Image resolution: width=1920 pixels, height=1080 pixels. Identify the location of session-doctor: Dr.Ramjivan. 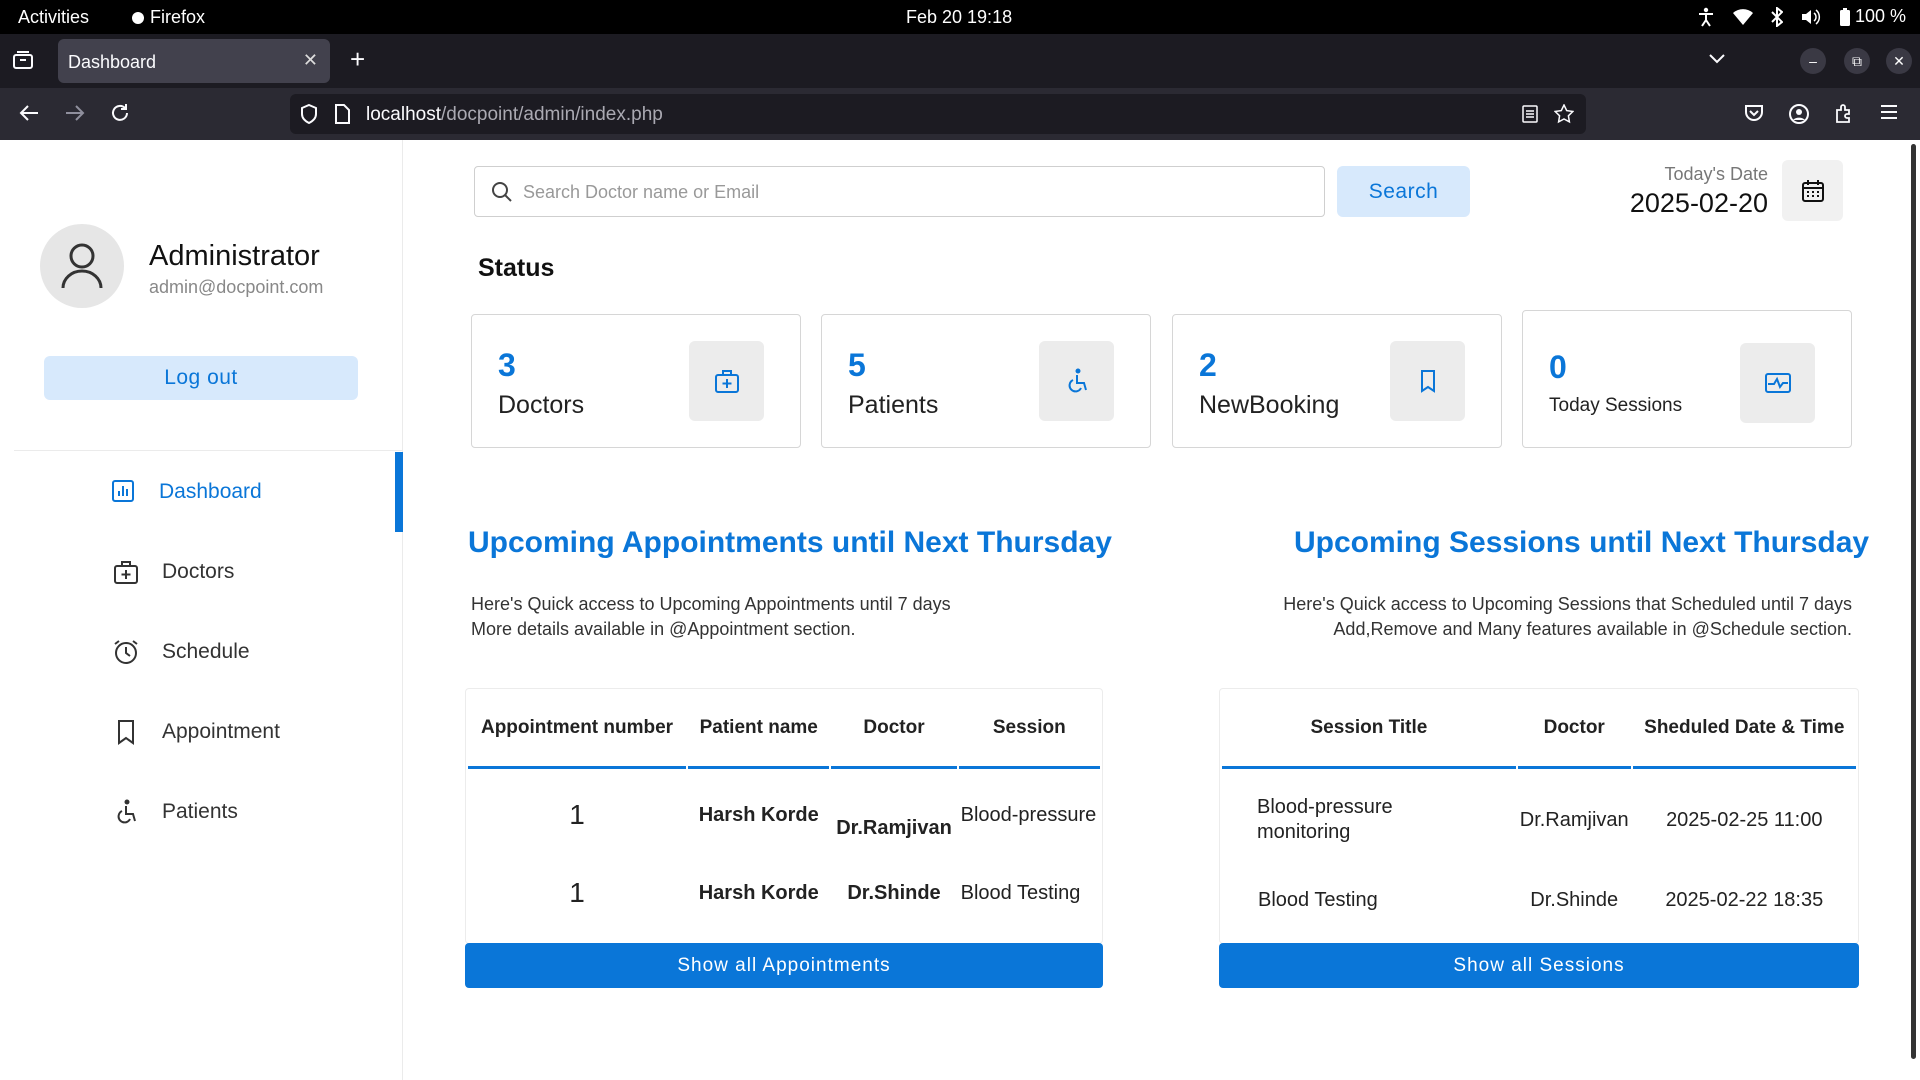
(1574, 819).